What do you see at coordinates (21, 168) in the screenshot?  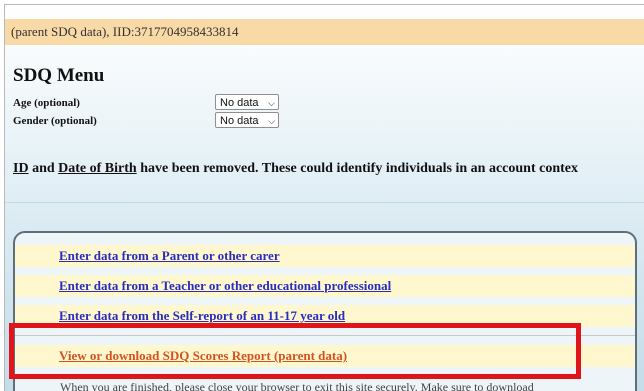 I see `notice-id: ID` at bounding box center [21, 168].